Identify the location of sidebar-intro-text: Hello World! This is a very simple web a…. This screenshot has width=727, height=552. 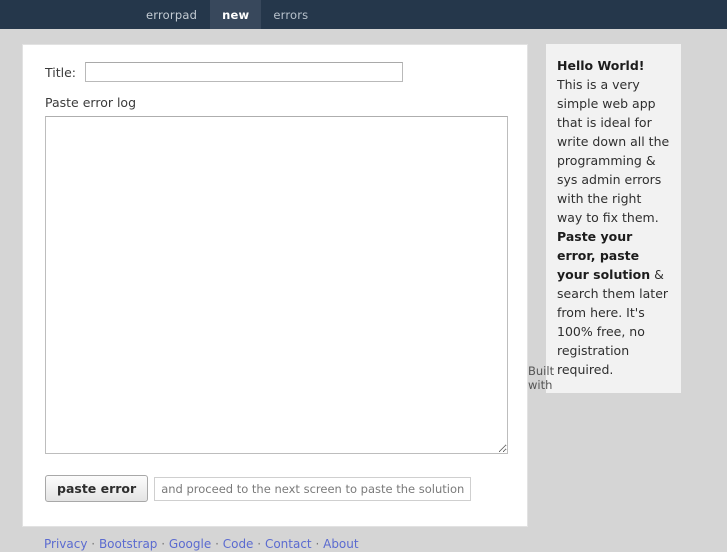
(613, 217).